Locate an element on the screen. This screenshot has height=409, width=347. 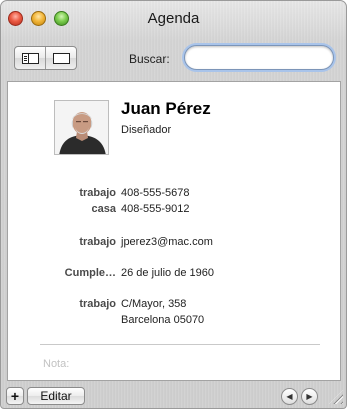
card-view-button is located at coordinates (60, 58).